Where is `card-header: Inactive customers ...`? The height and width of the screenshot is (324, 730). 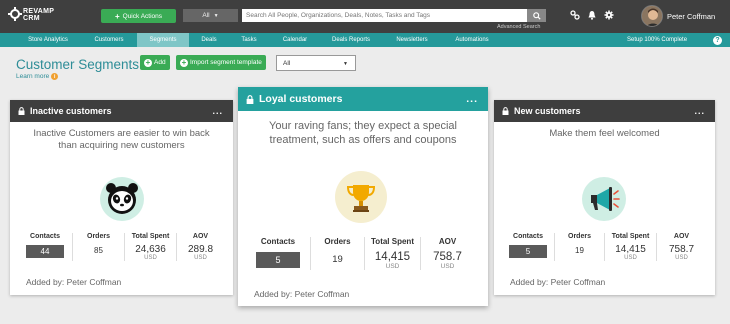
card-header: Inactive customers ... is located at coordinates (121, 111).